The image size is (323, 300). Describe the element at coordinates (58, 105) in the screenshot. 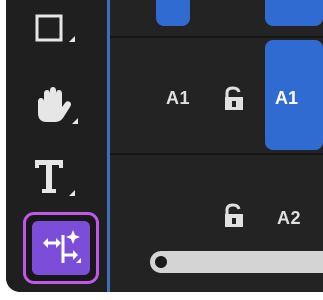

I see `hand-tool-icon` at that location.